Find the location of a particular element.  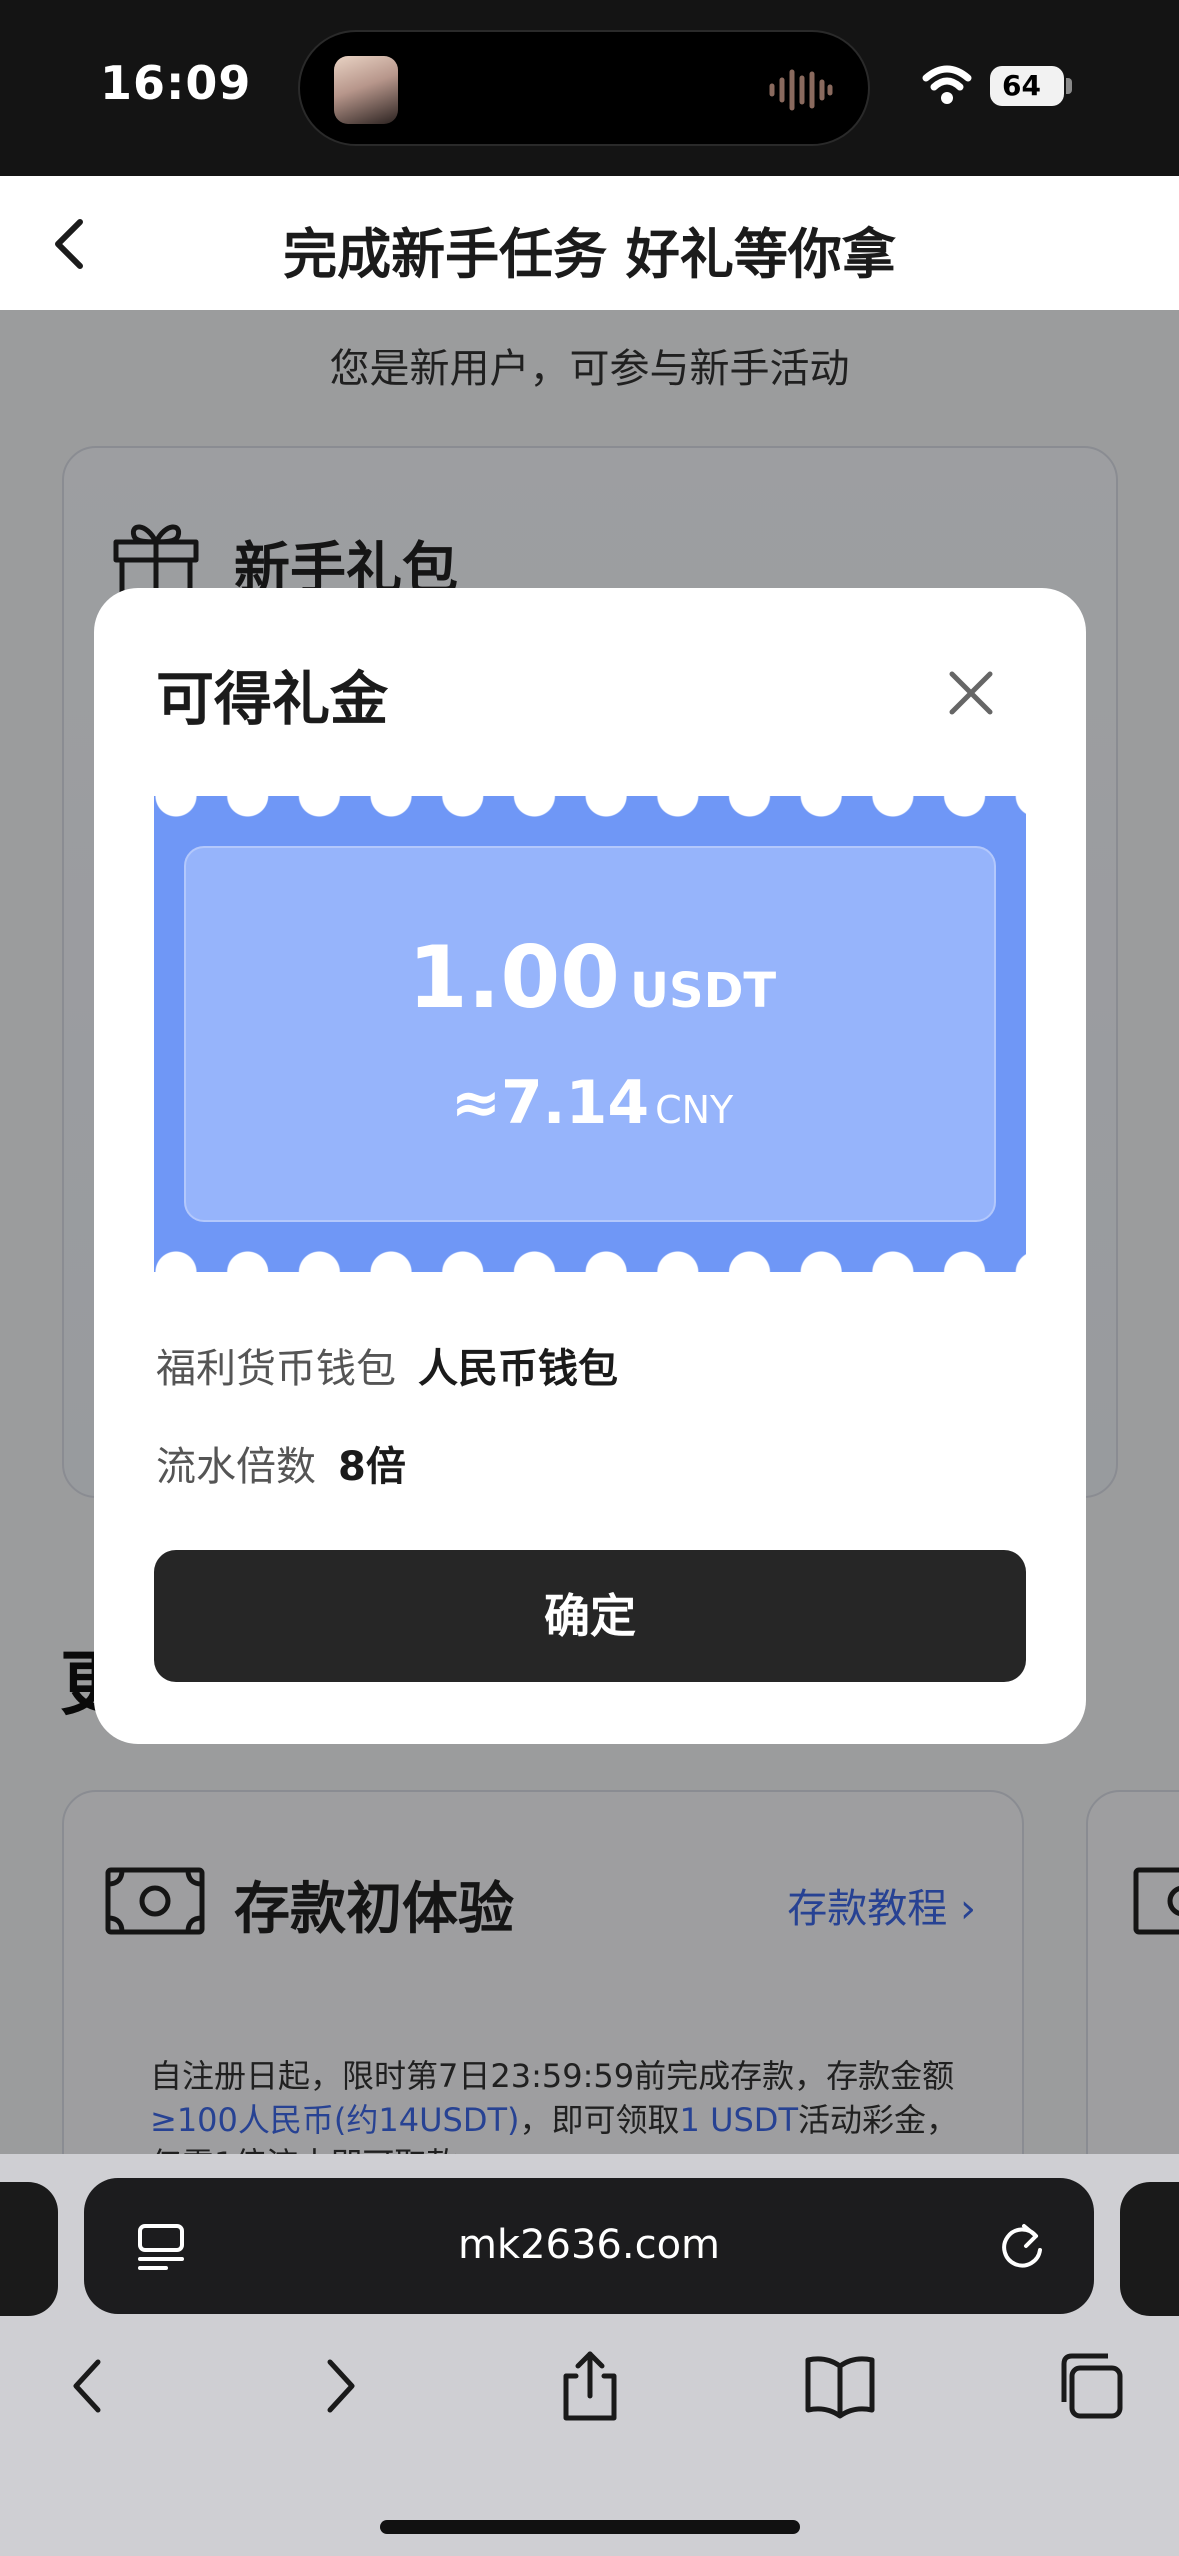

next-tab-pill is located at coordinates (1149, 2249).